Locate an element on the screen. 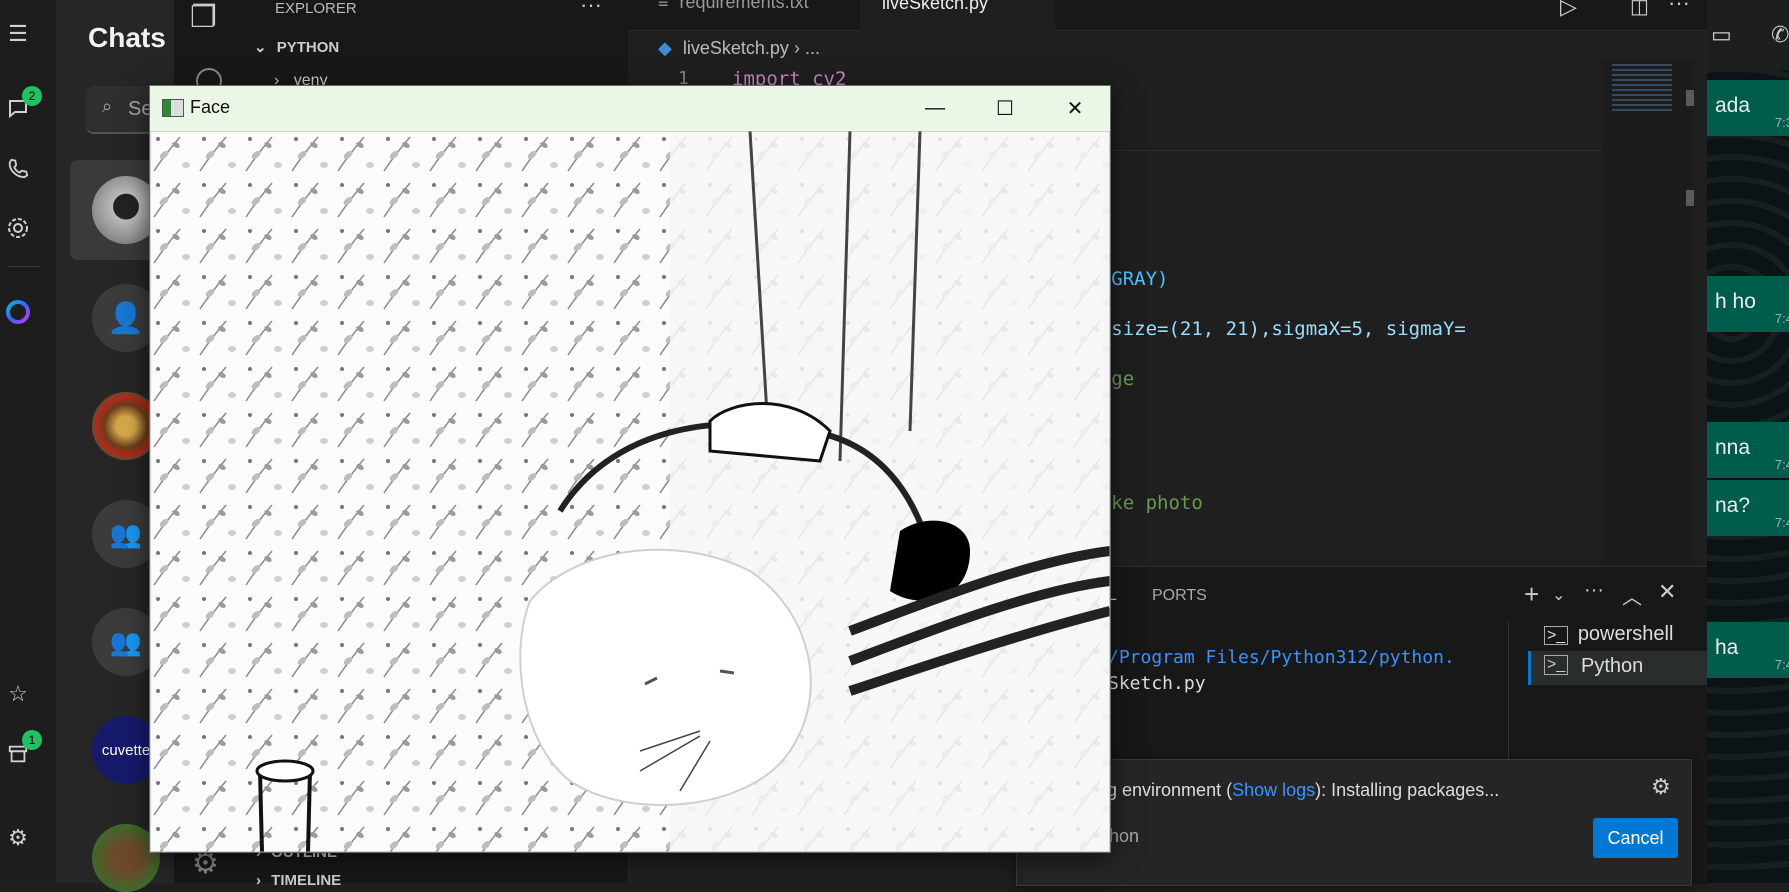  message-bubble: ada 7:3 is located at coordinates (1748, 108).